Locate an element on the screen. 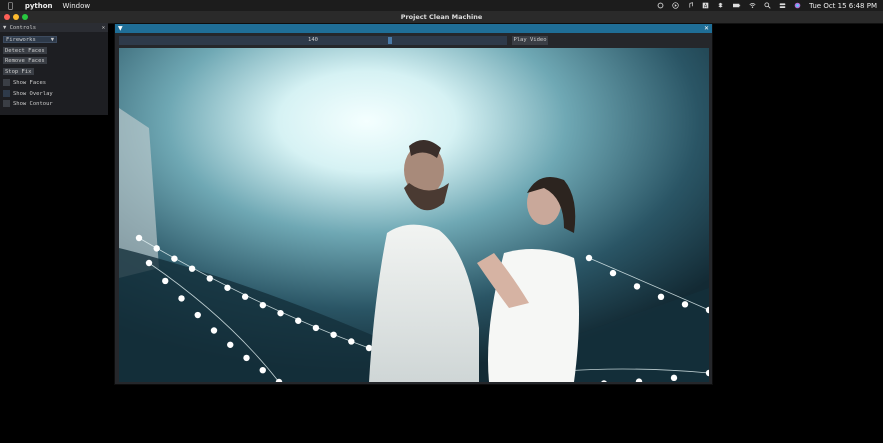 The height and width of the screenshot is (443, 883). effect-combo: Fireworks ▼ is located at coordinates (30, 39).